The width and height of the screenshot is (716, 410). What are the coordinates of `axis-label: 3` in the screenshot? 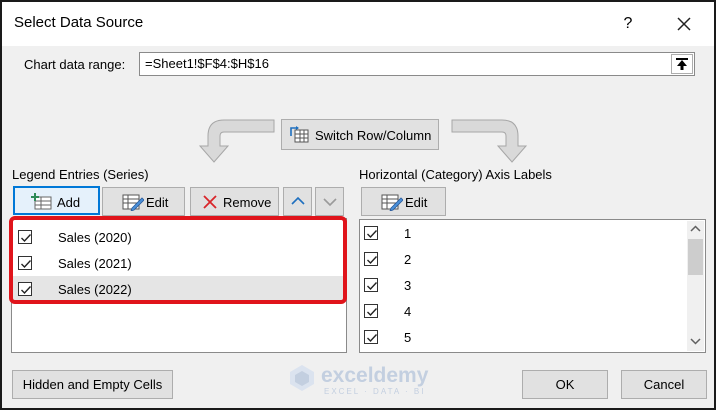 It's located at (408, 285).